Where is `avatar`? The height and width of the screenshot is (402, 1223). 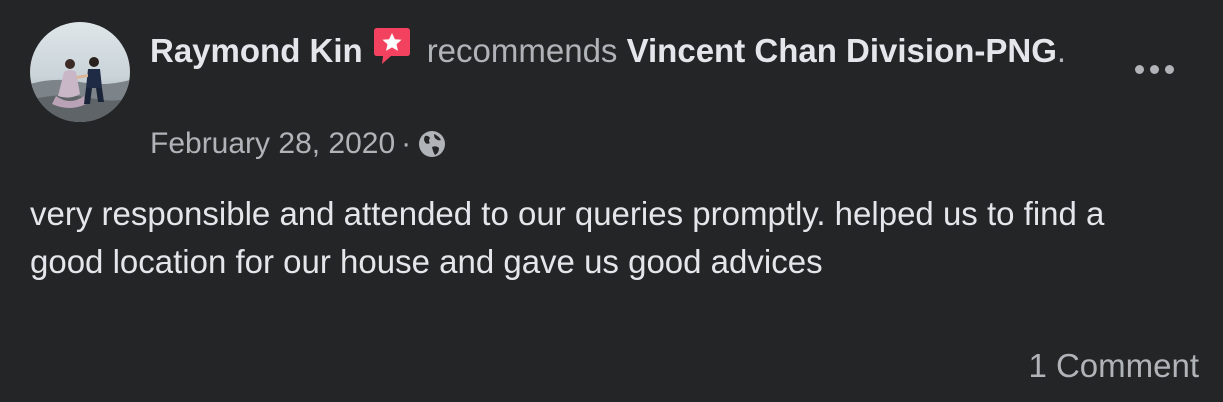
avatar is located at coordinates (80, 72).